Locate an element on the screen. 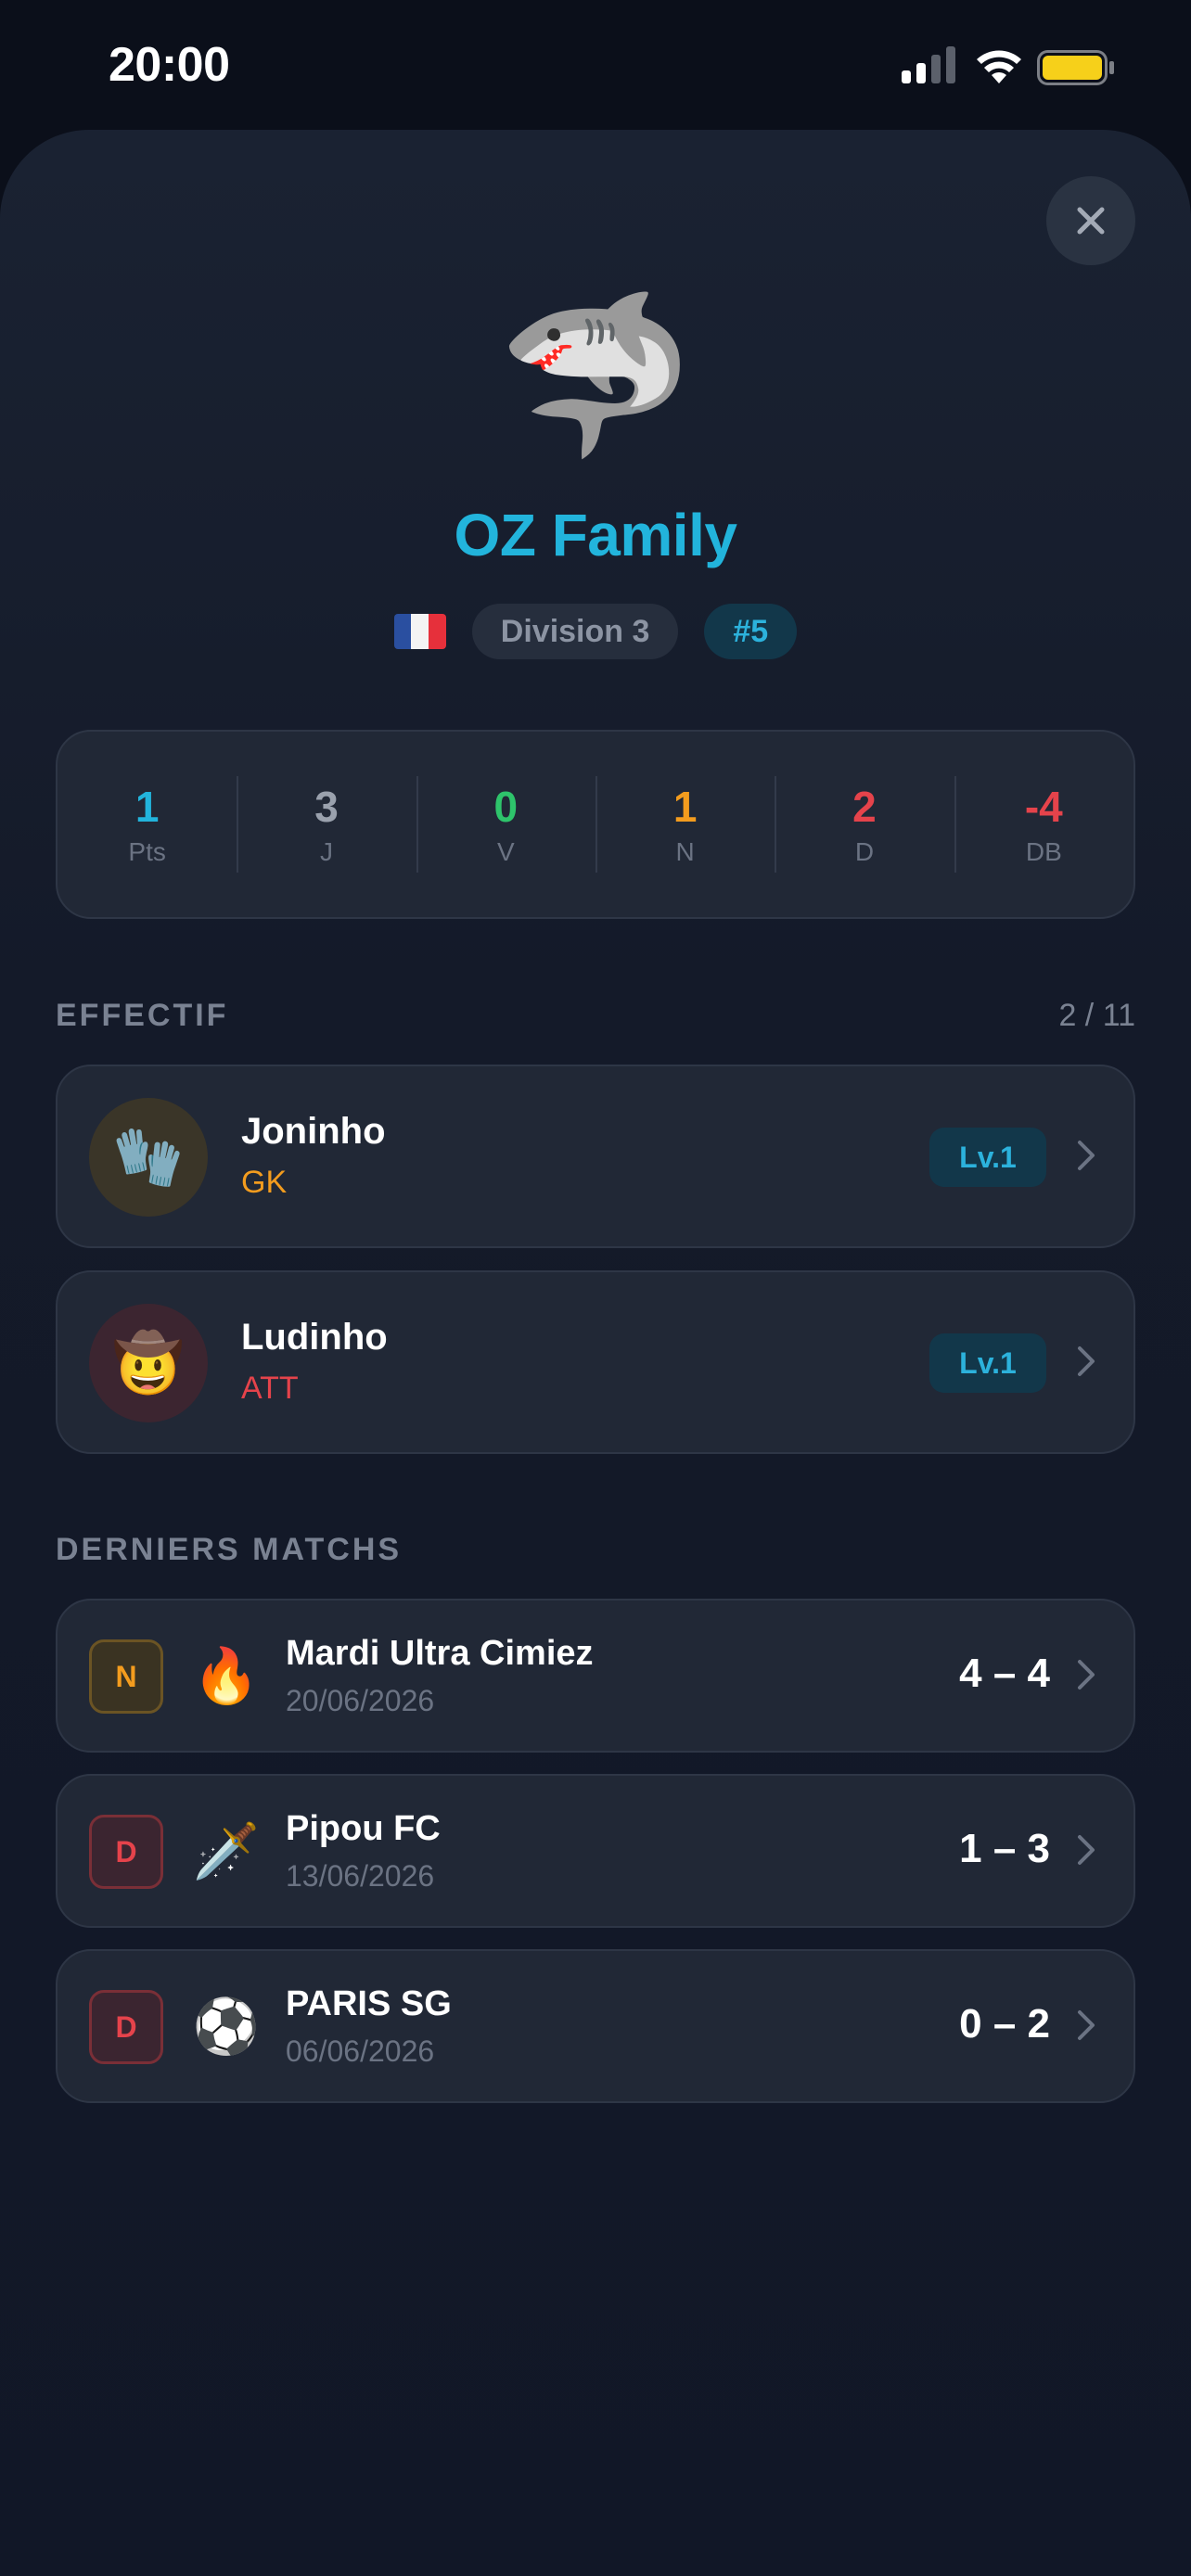 The image size is (1191, 2576). fire-icon: 🔥 is located at coordinates (226, 1676).